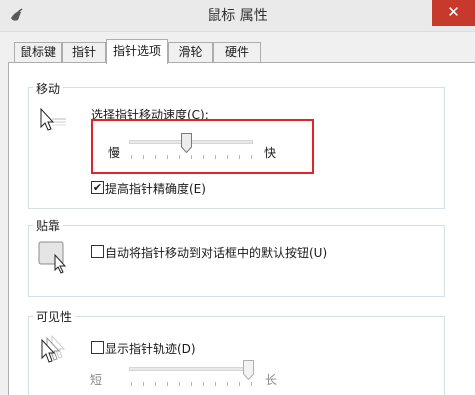  I want to click on pointer-trails-icon, so click(53, 348).